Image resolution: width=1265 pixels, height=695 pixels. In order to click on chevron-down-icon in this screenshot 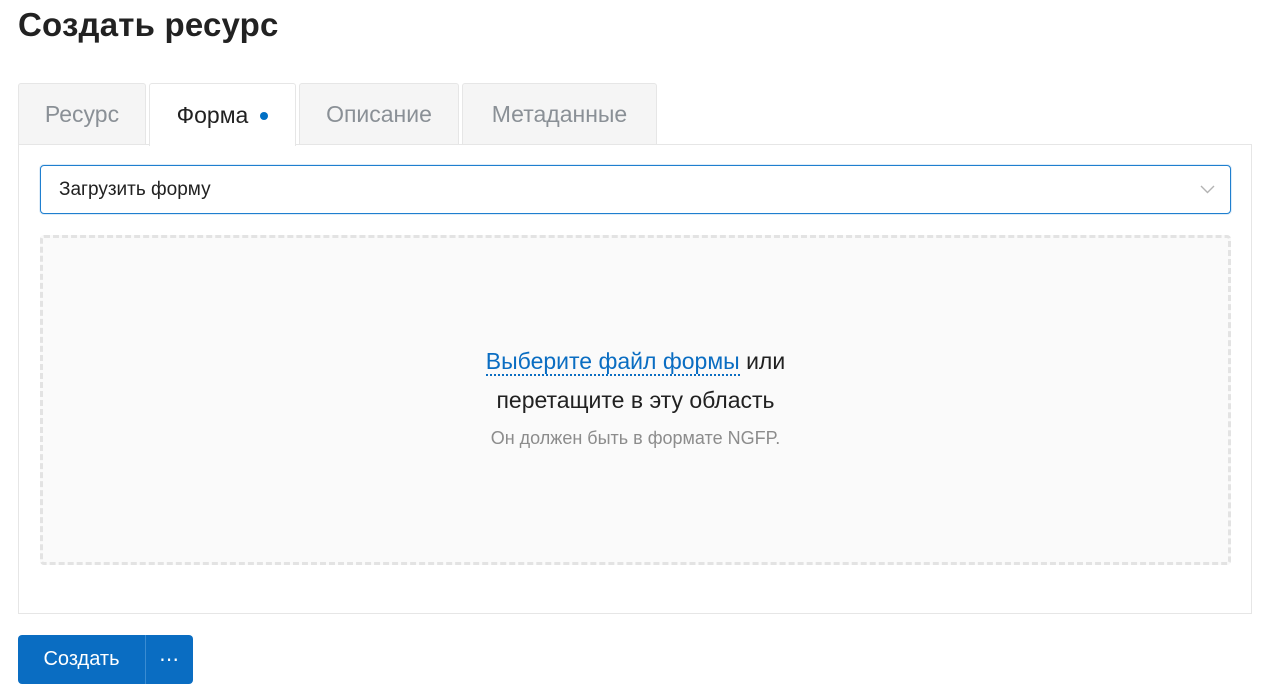, I will do `click(1207, 189)`.